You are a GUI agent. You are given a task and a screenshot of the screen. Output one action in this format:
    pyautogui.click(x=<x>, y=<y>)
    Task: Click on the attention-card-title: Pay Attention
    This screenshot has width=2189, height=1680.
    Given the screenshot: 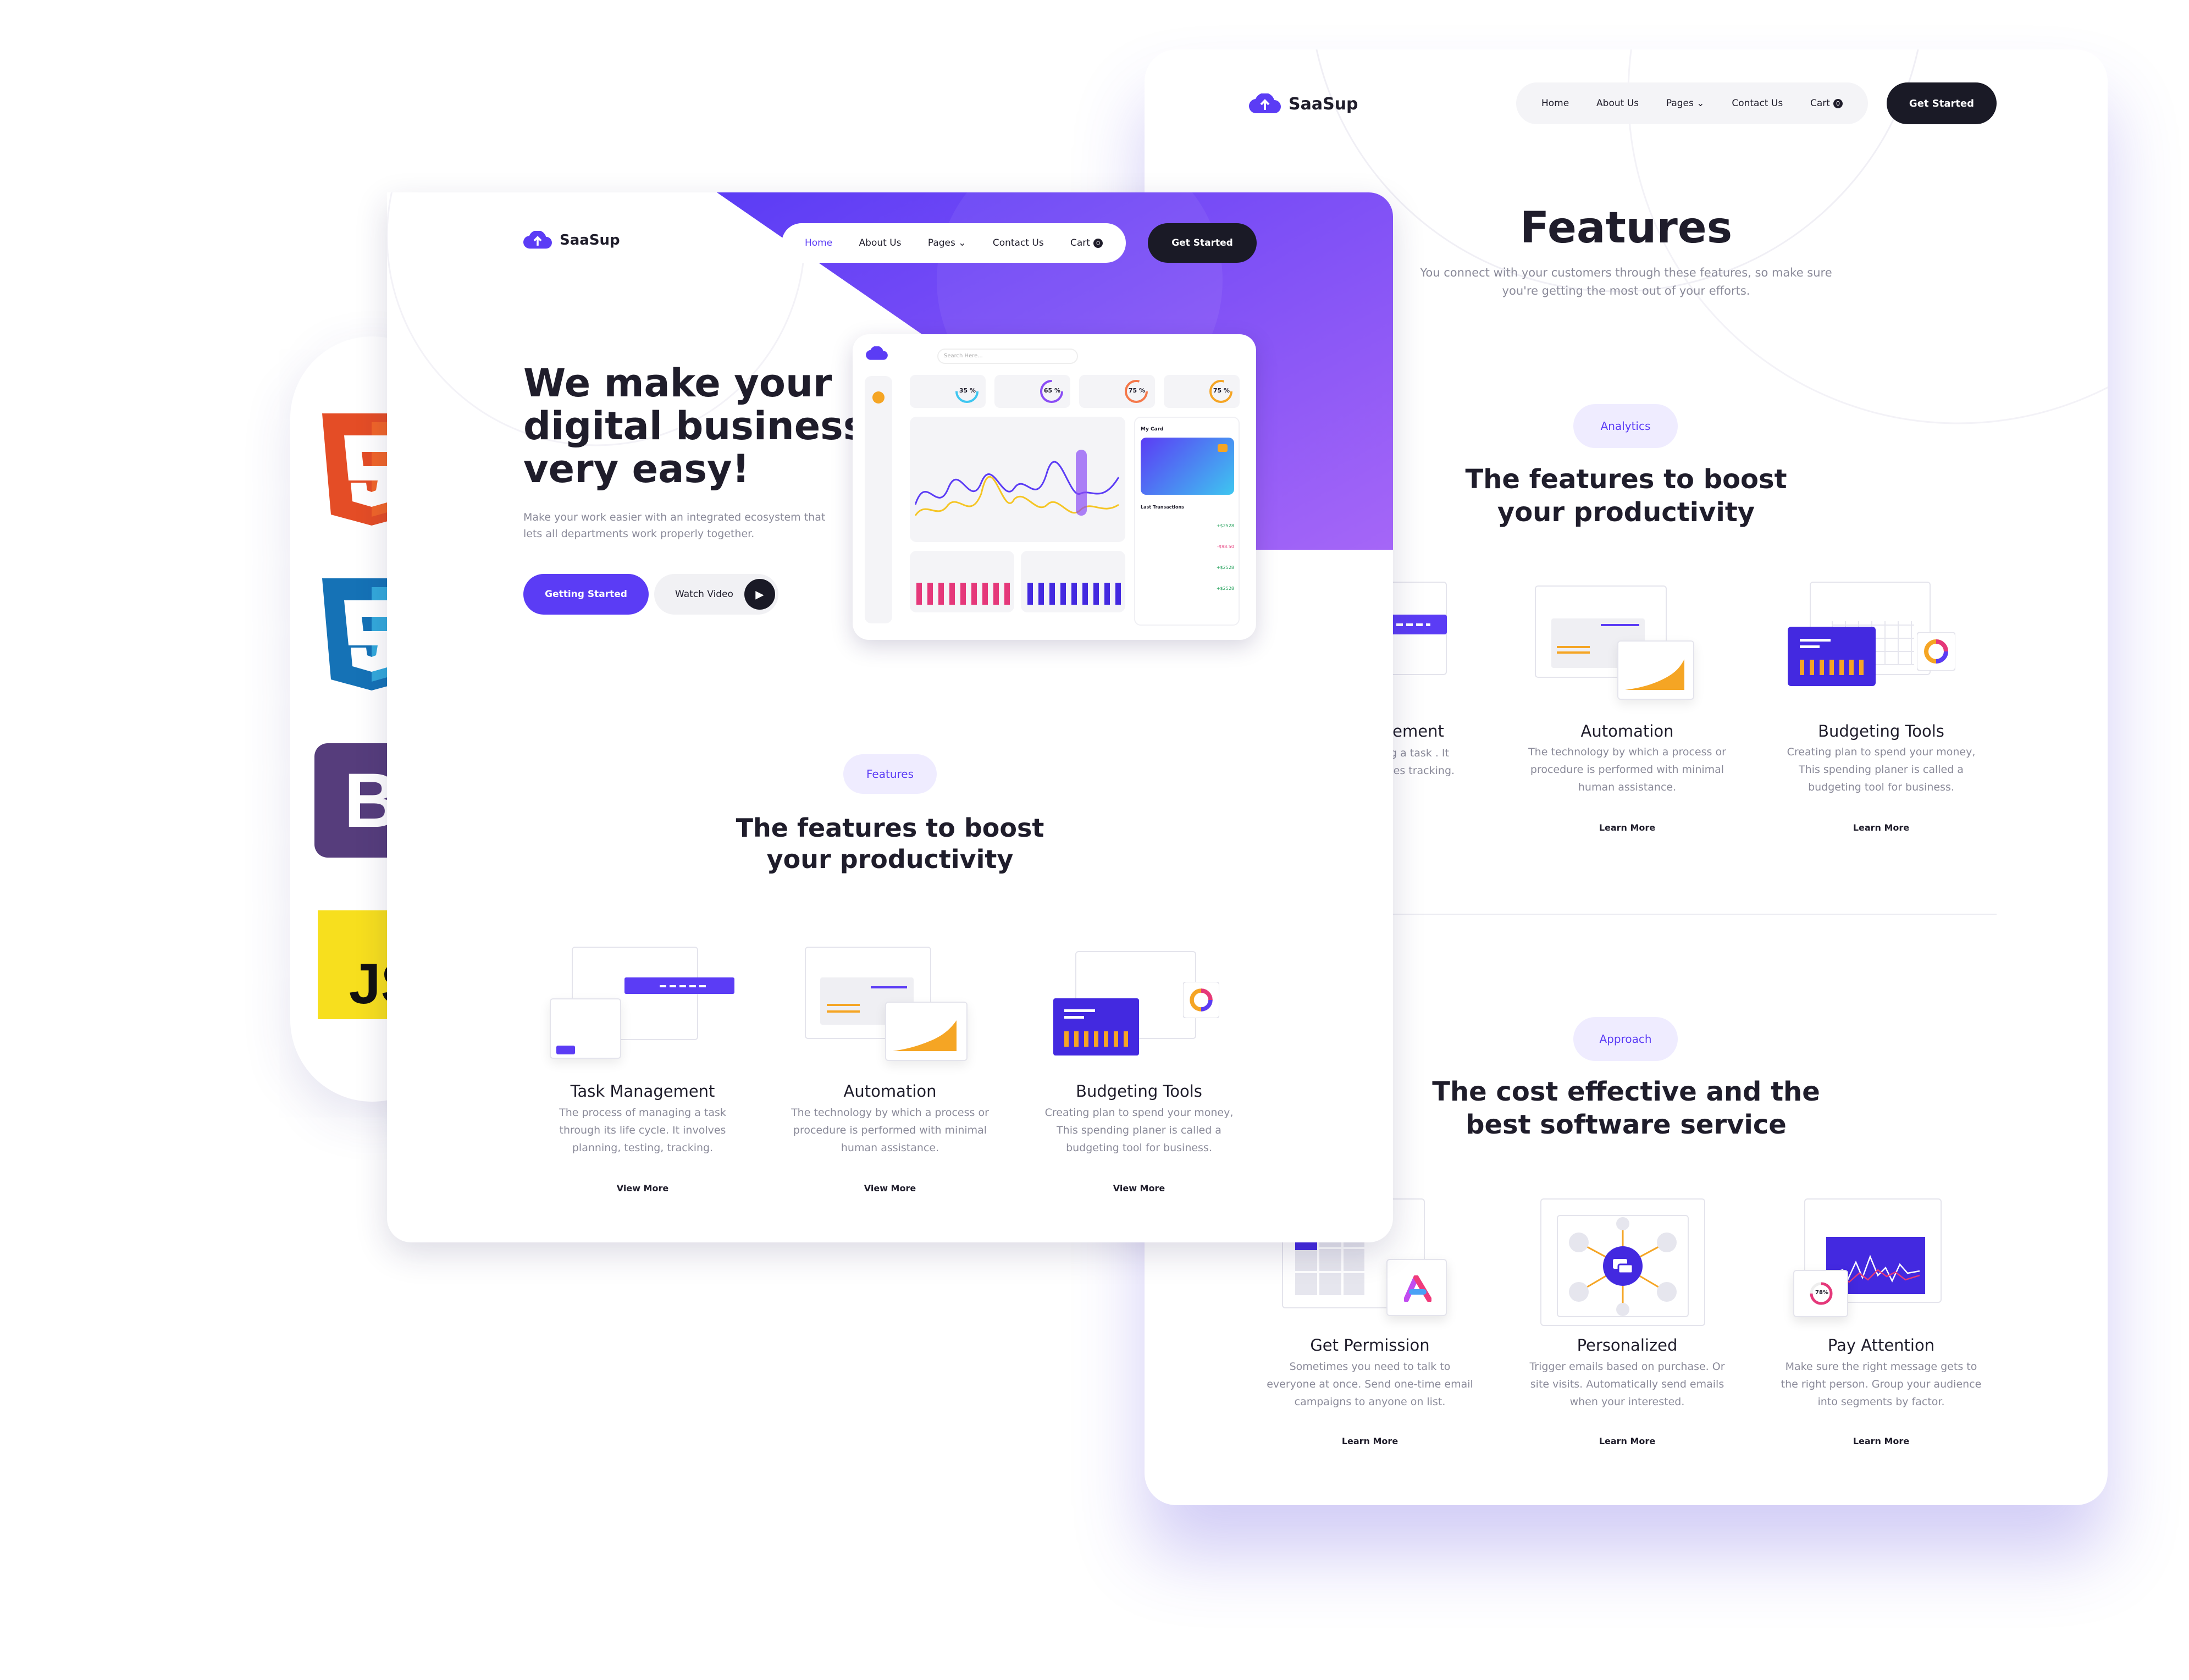 What is the action you would take?
    pyautogui.click(x=1881, y=1345)
    